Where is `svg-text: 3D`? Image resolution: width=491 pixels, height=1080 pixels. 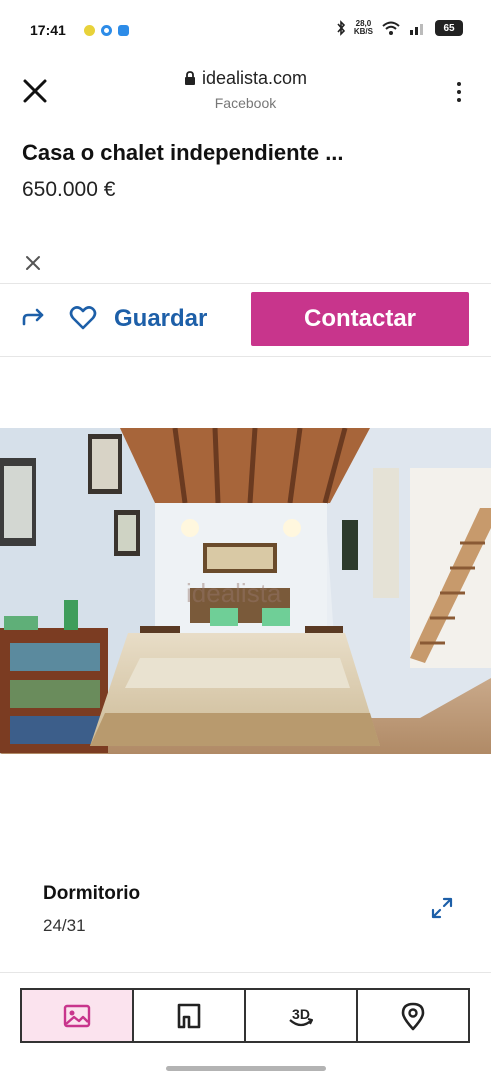
svg-text: 3D is located at coordinates (301, 1014).